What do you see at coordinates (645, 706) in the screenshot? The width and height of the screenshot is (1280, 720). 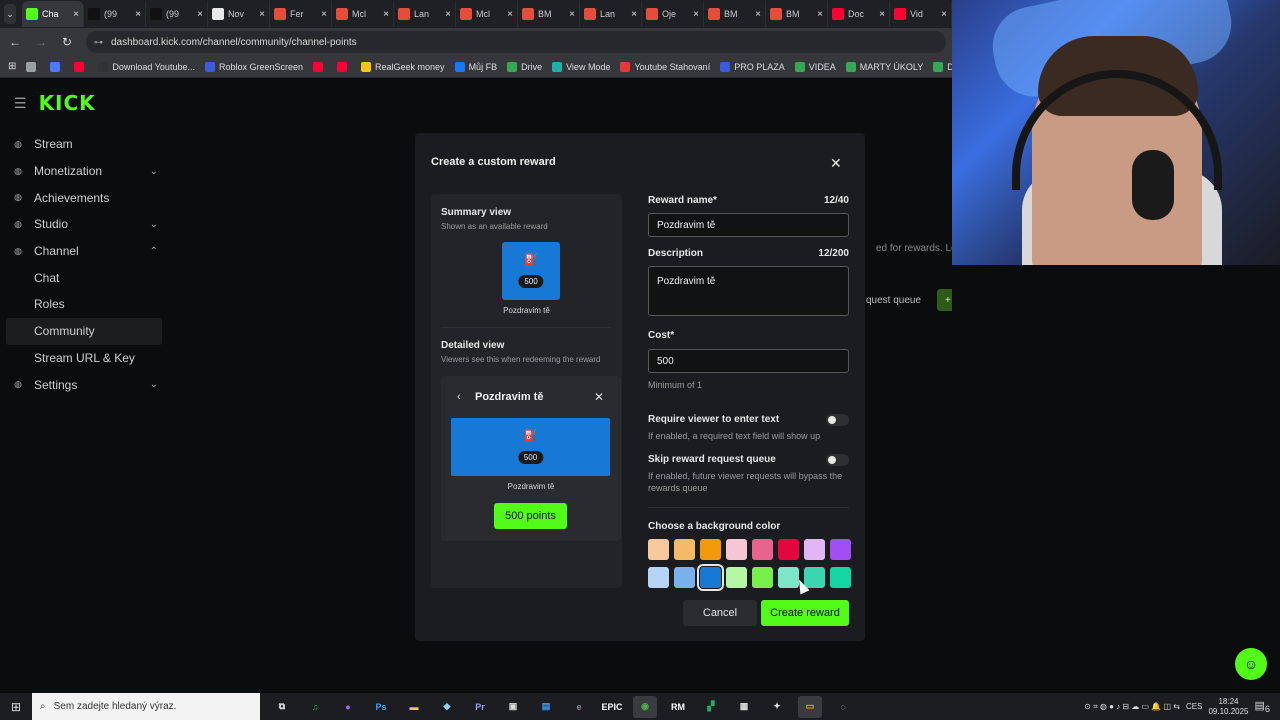 I see `taskbar-app-icon: ◉` at bounding box center [645, 706].